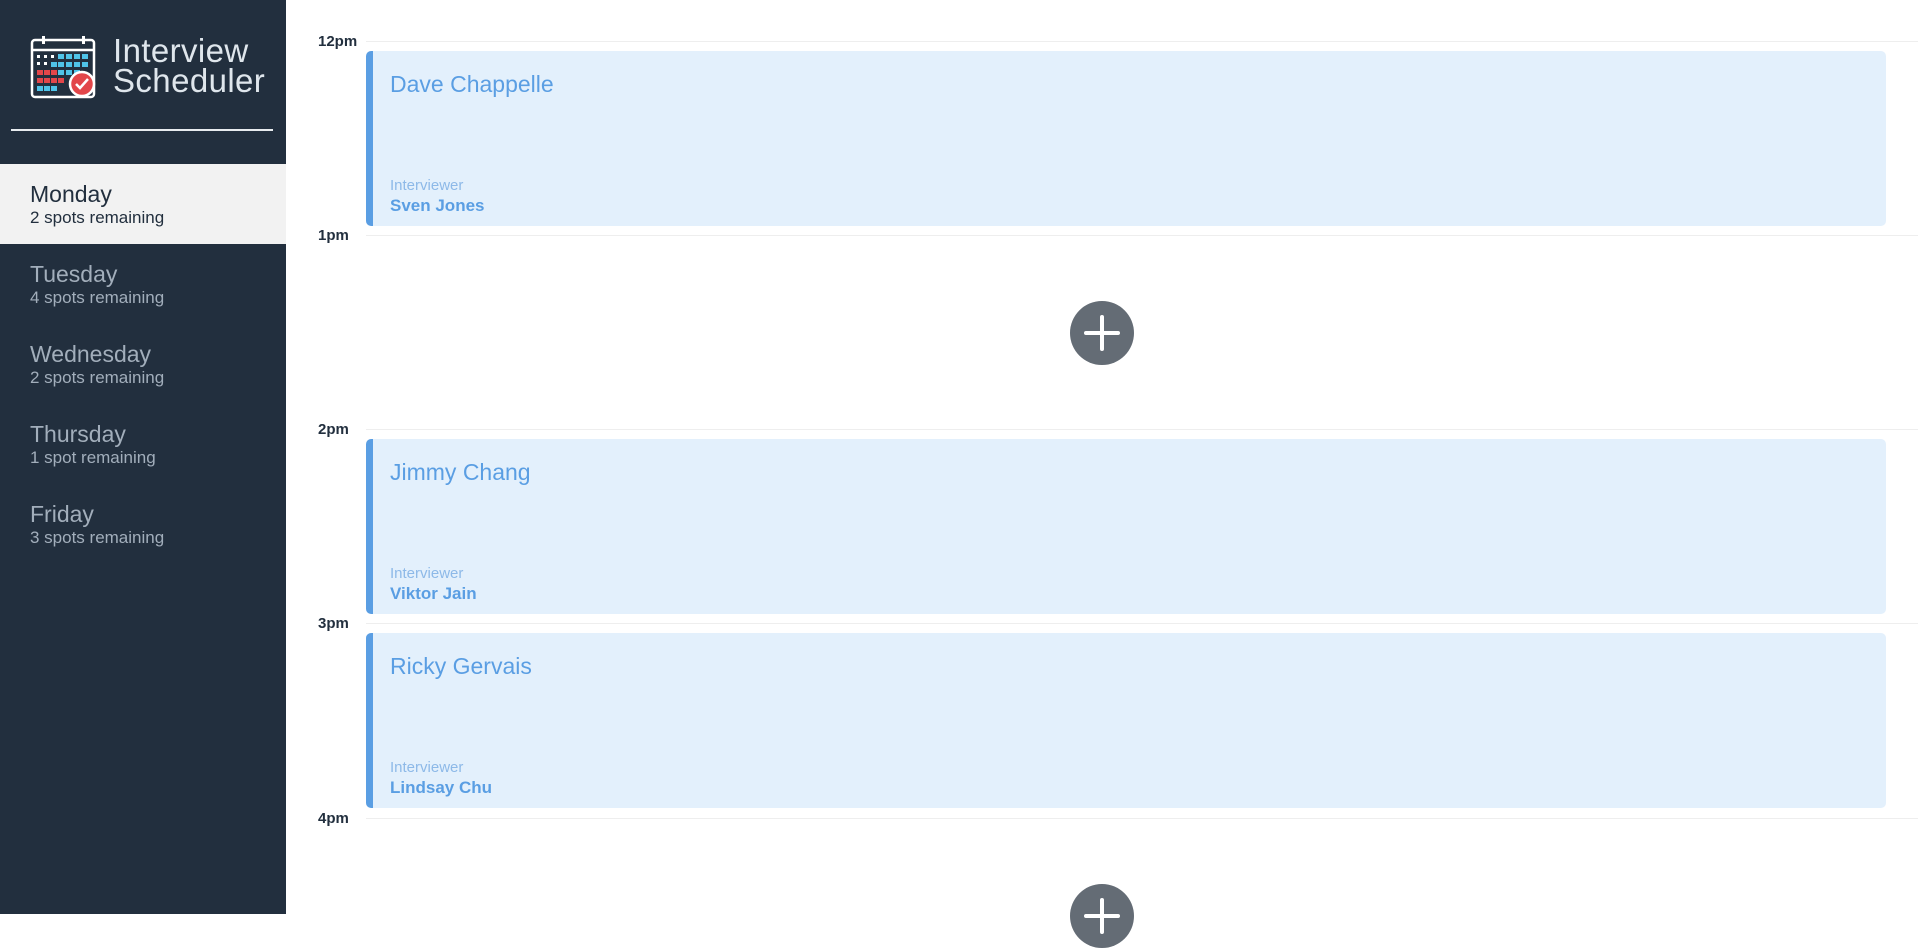 The height and width of the screenshot is (948, 1918). I want to click on day-item-monday: Monday 2 spots remaining, so click(143, 204).